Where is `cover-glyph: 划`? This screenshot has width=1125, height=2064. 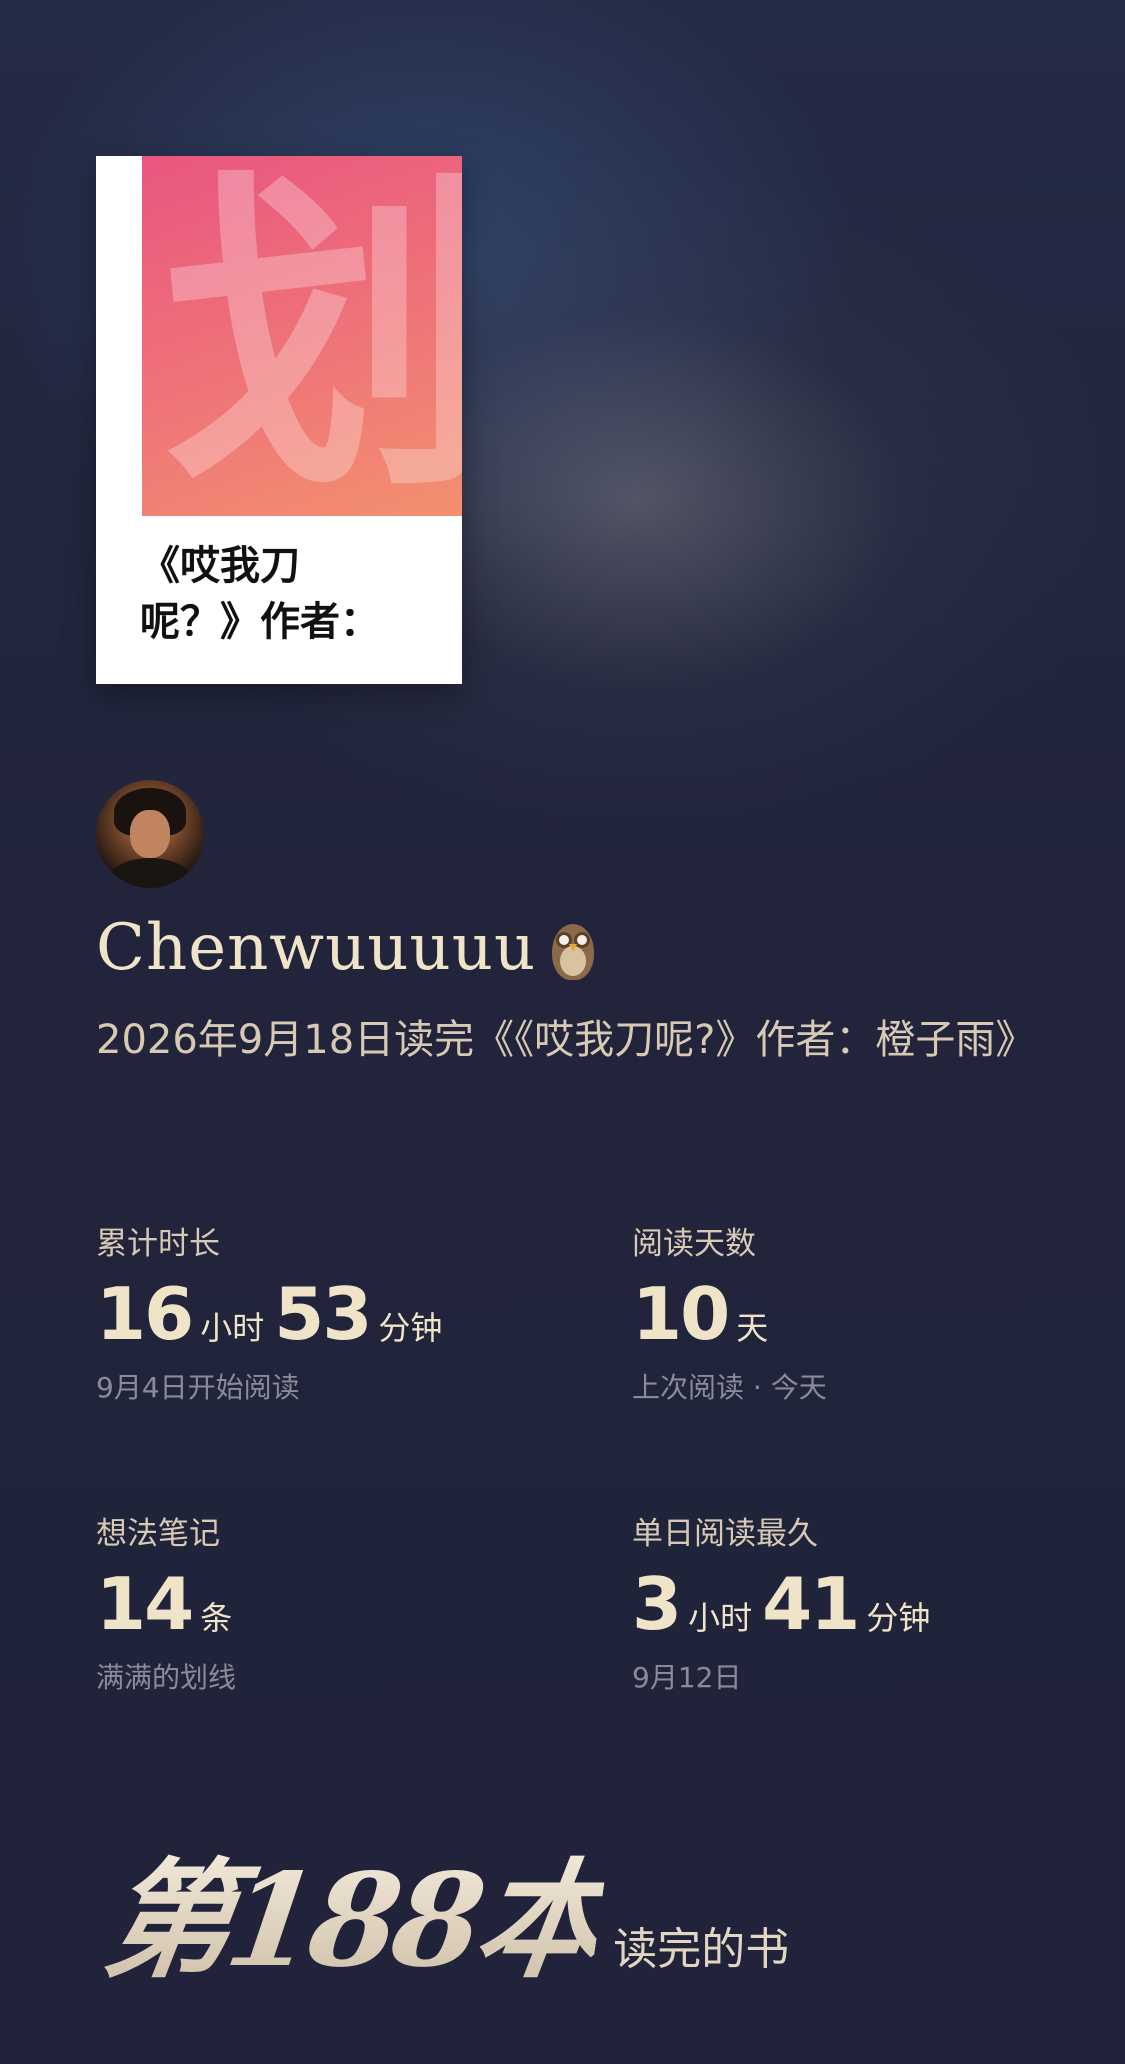 cover-glyph: 划 is located at coordinates (313, 336).